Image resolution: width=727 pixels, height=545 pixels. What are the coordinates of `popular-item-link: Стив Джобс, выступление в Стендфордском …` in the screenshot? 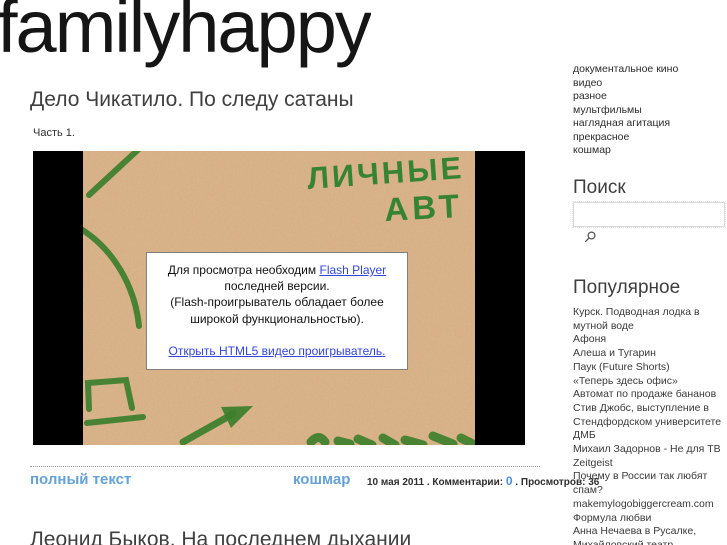 It's located at (650, 415).